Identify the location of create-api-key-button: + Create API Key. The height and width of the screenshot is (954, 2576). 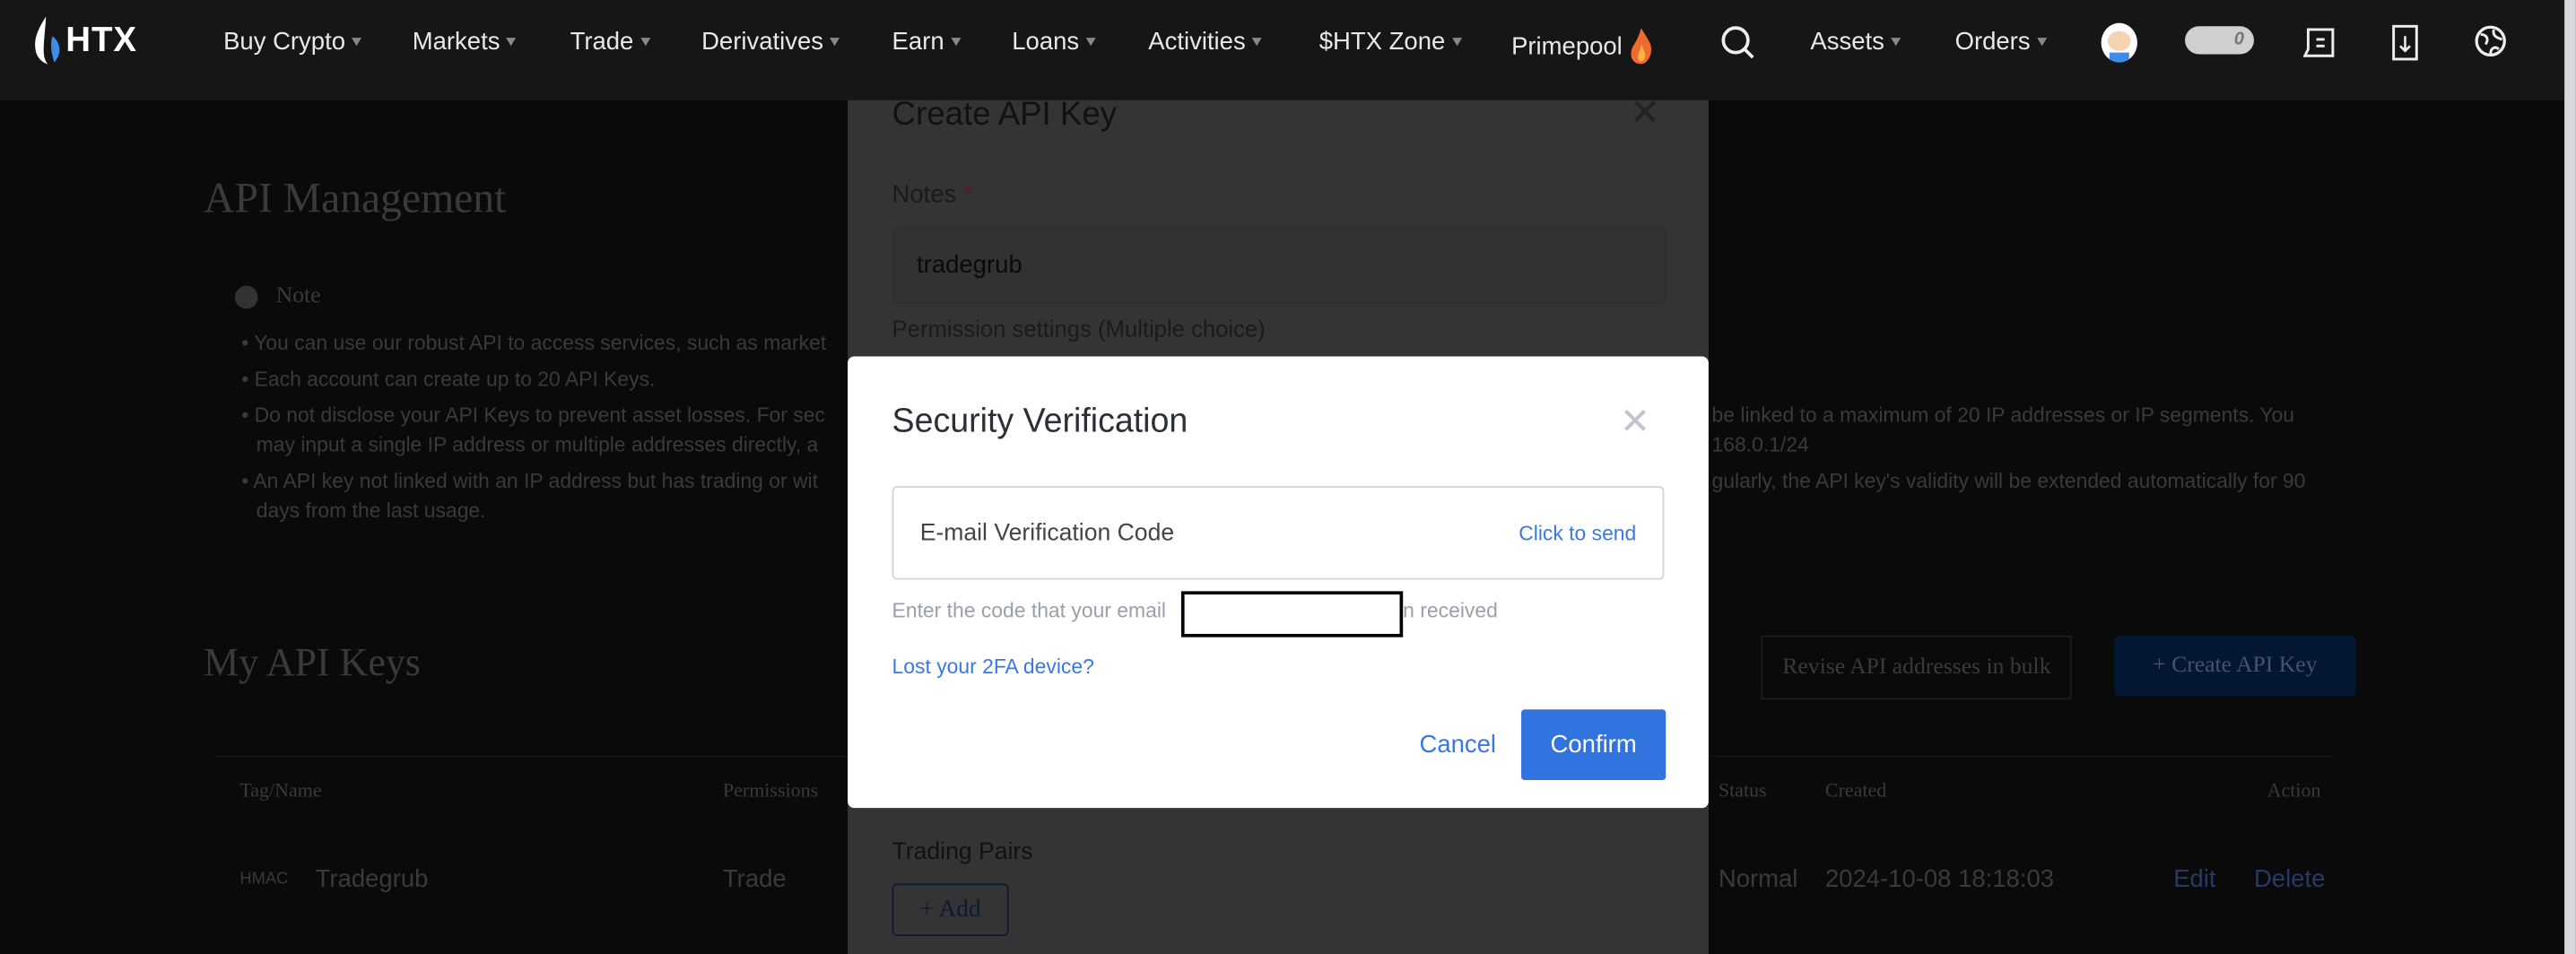
(2235, 666).